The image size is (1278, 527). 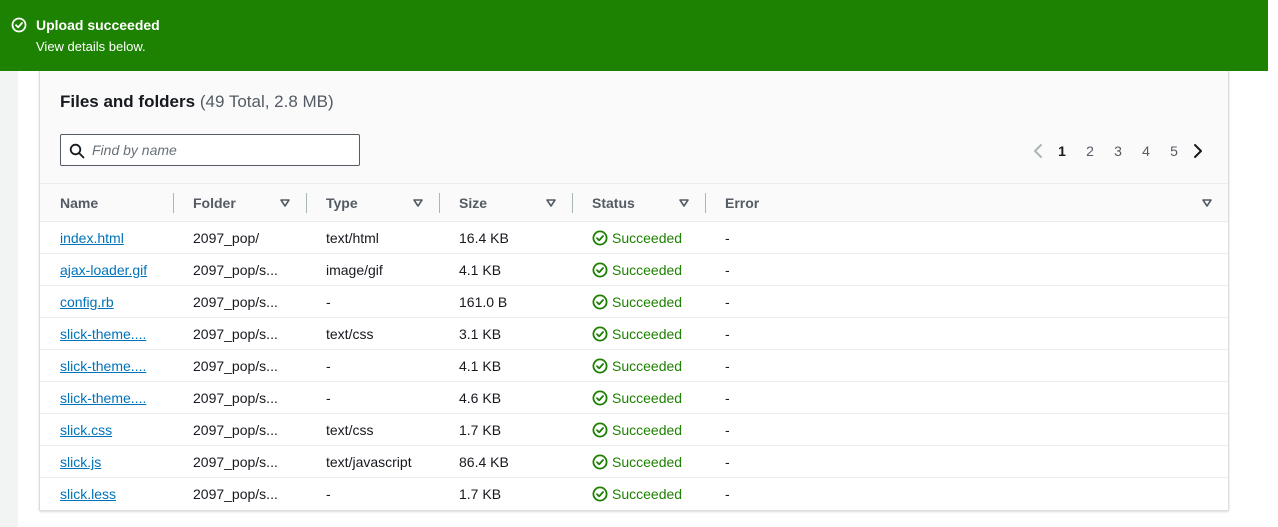 What do you see at coordinates (86, 430) in the screenshot?
I see `file-name-link: slick.css` at bounding box center [86, 430].